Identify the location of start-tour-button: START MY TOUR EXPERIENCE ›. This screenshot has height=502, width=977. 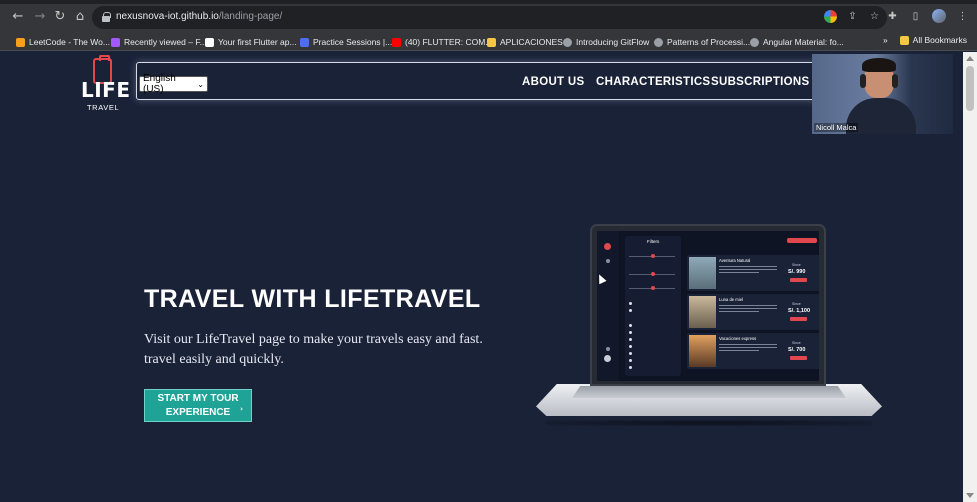
(198, 405).